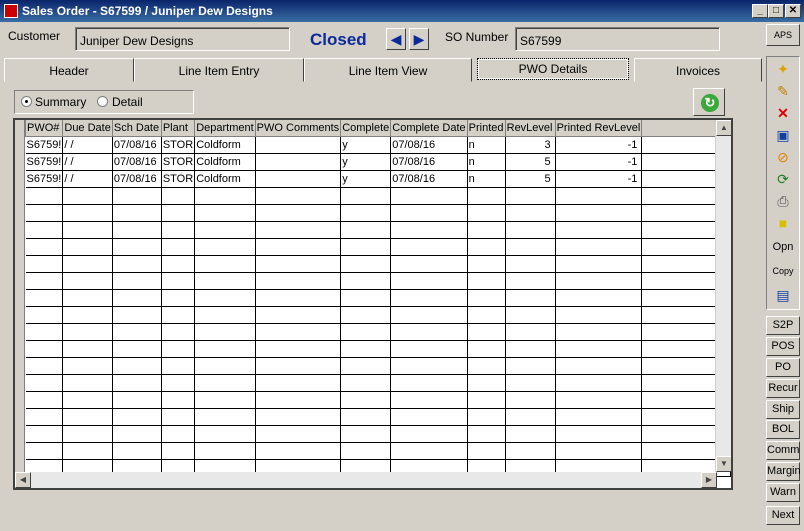 Image resolution: width=804 pixels, height=531 pixels. I want to click on table-cell: y, so click(366, 145).